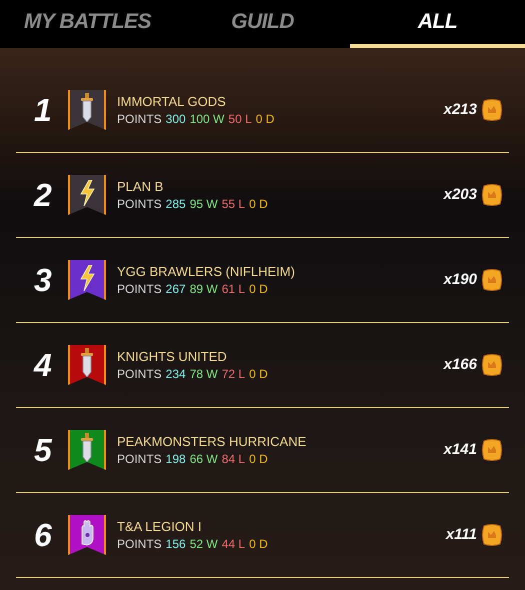 The width and height of the screenshot is (525, 590). I want to click on losses-count: 50 L, so click(240, 119).